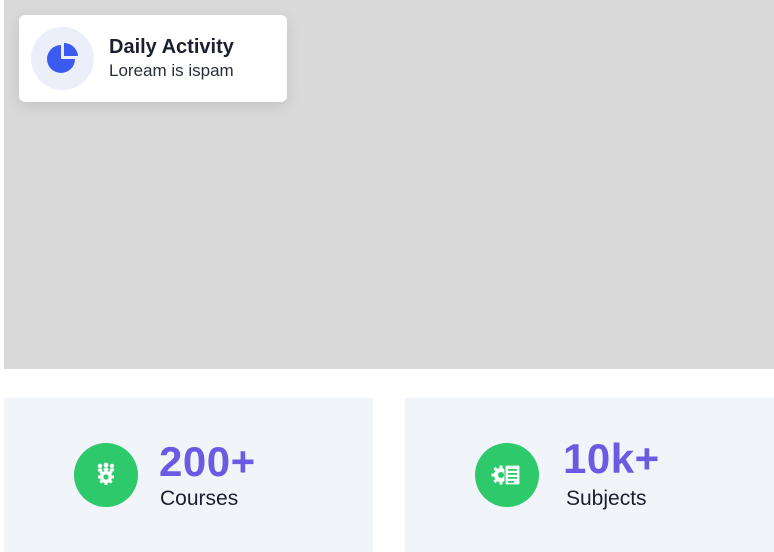 The image size is (774, 552). What do you see at coordinates (199, 498) in the screenshot?
I see `stat-label-courses: Courses` at bounding box center [199, 498].